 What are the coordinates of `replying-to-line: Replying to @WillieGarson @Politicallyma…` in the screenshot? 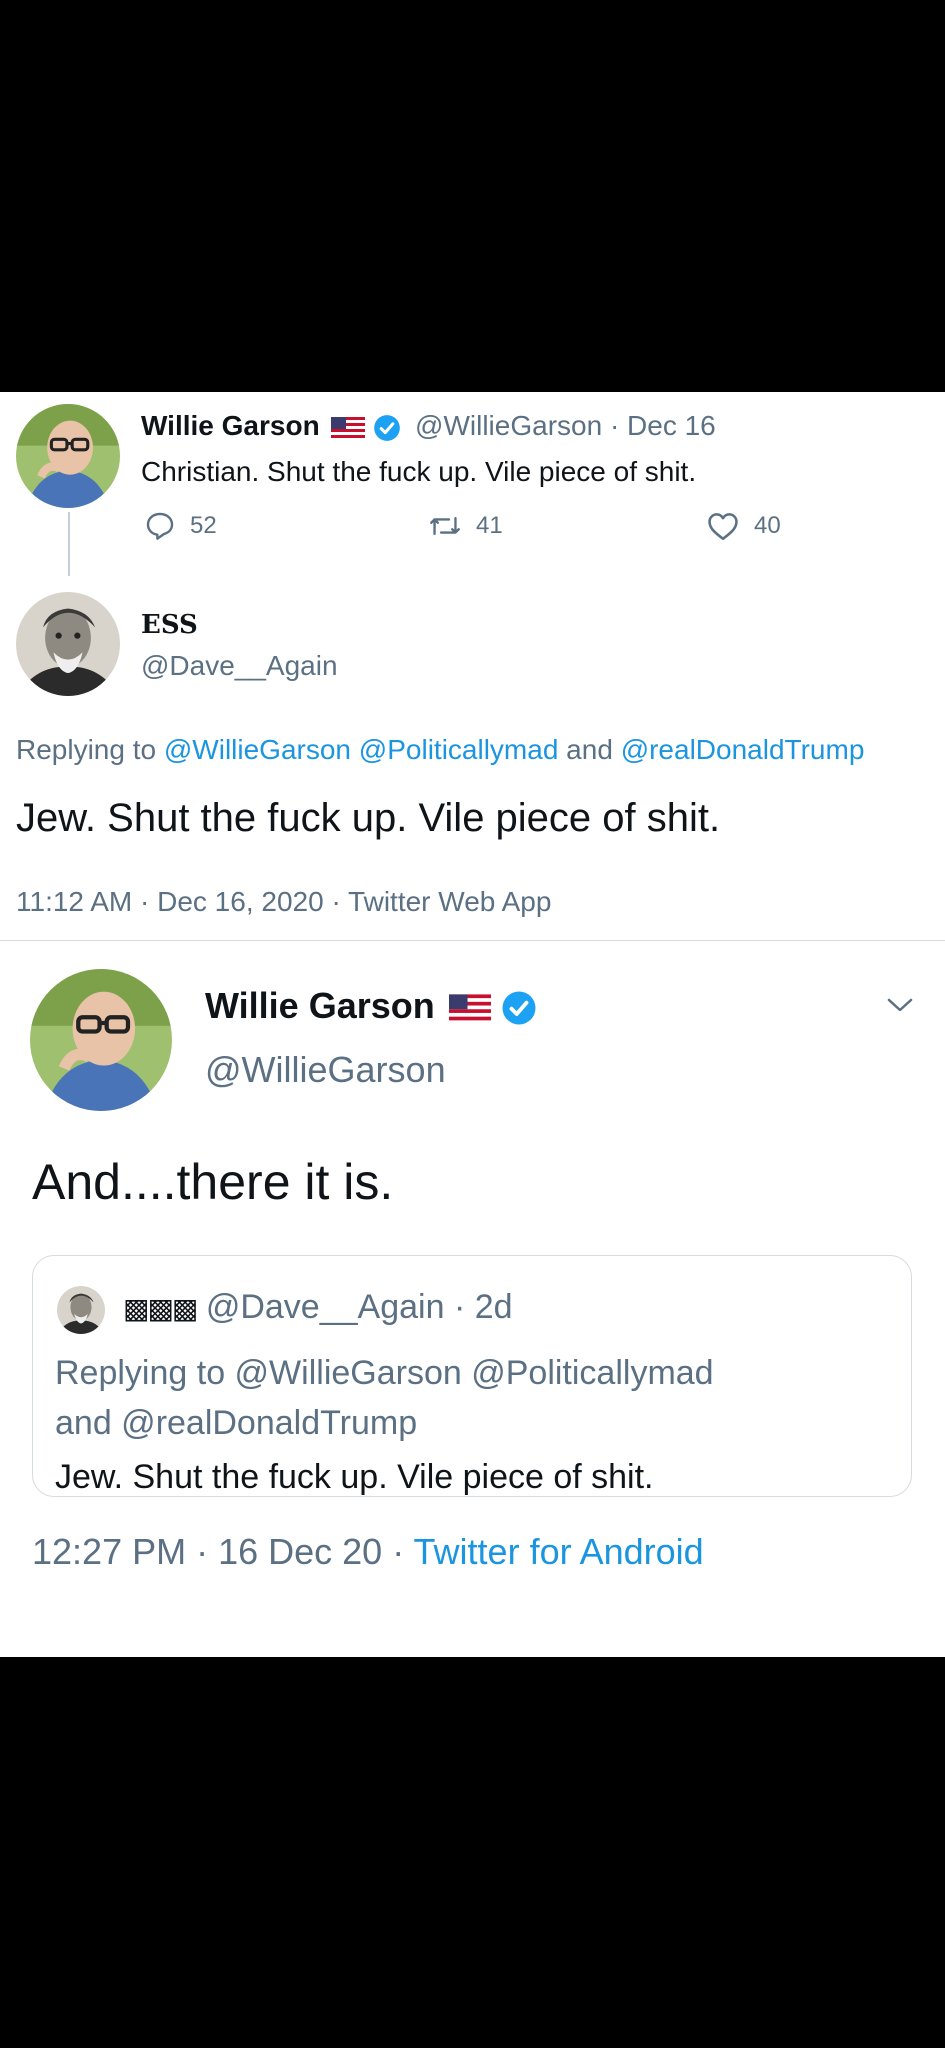 It's located at (480, 750).